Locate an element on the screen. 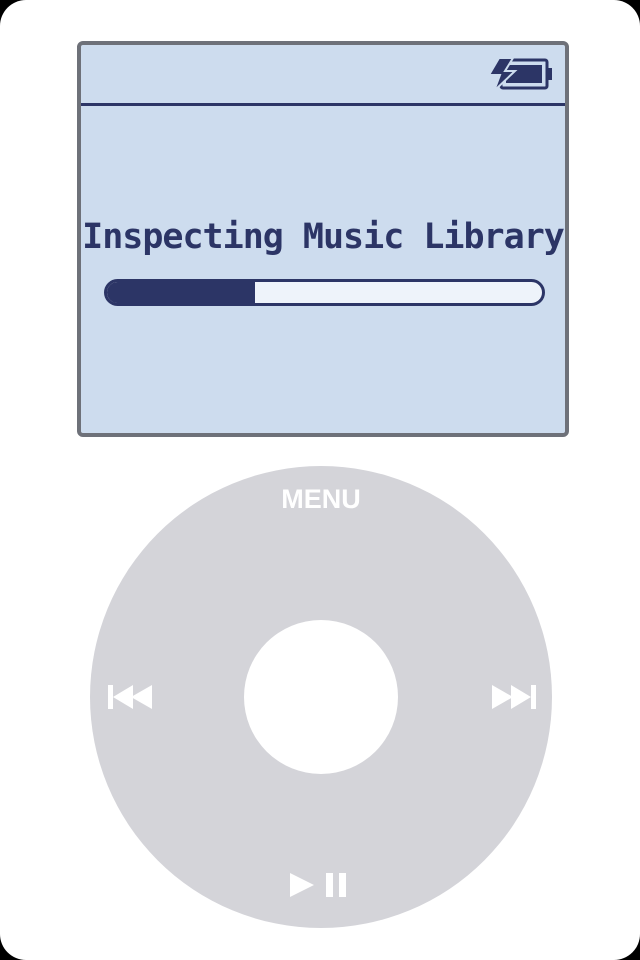 Image resolution: width=640 pixels, height=960 pixels. previous-track-icon is located at coordinates (131, 697).